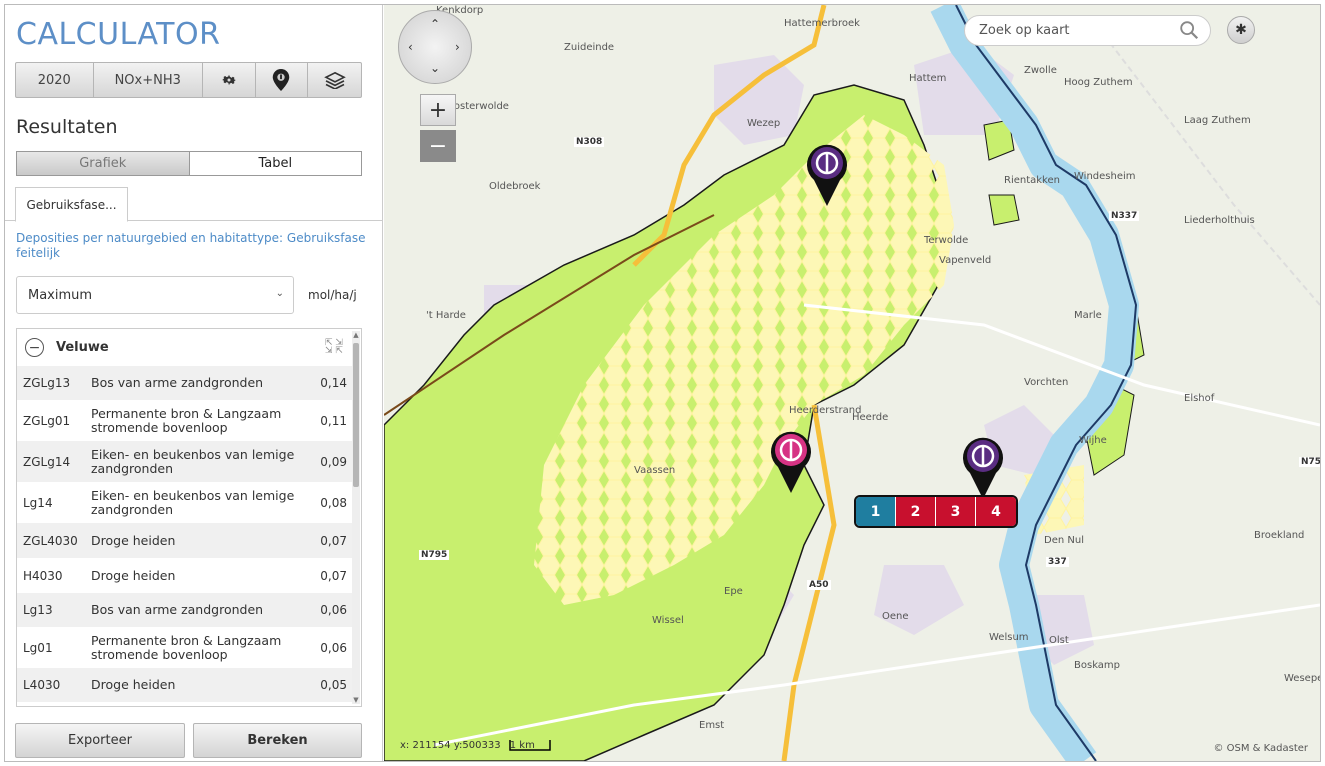 The height and width of the screenshot is (766, 1325). I want to click on place-label: Wijhe, so click(1093, 440).